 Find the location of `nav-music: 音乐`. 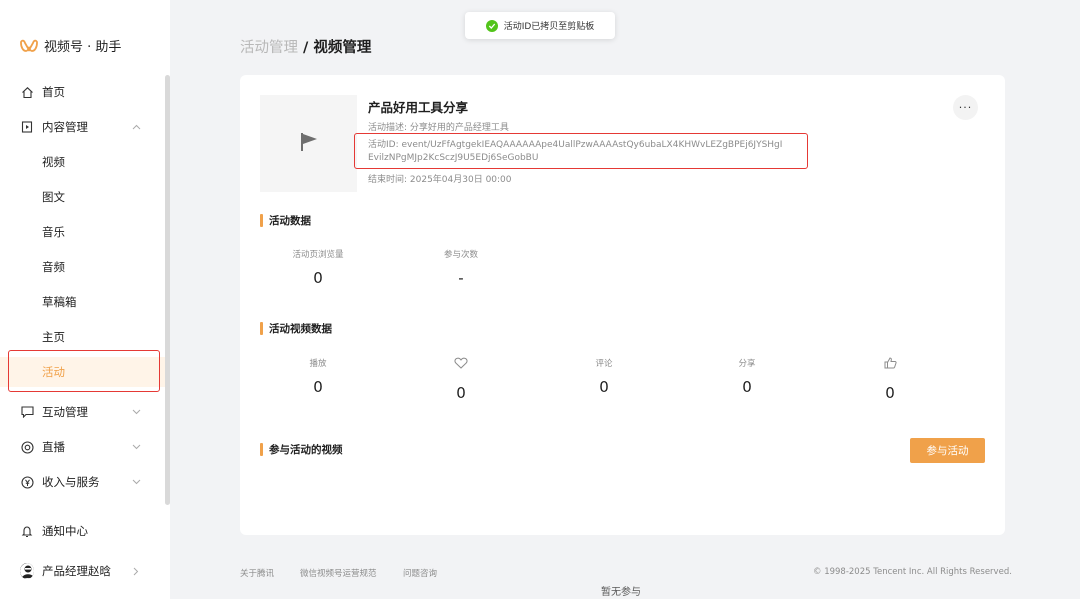

nav-music: 音乐 is located at coordinates (85, 232).